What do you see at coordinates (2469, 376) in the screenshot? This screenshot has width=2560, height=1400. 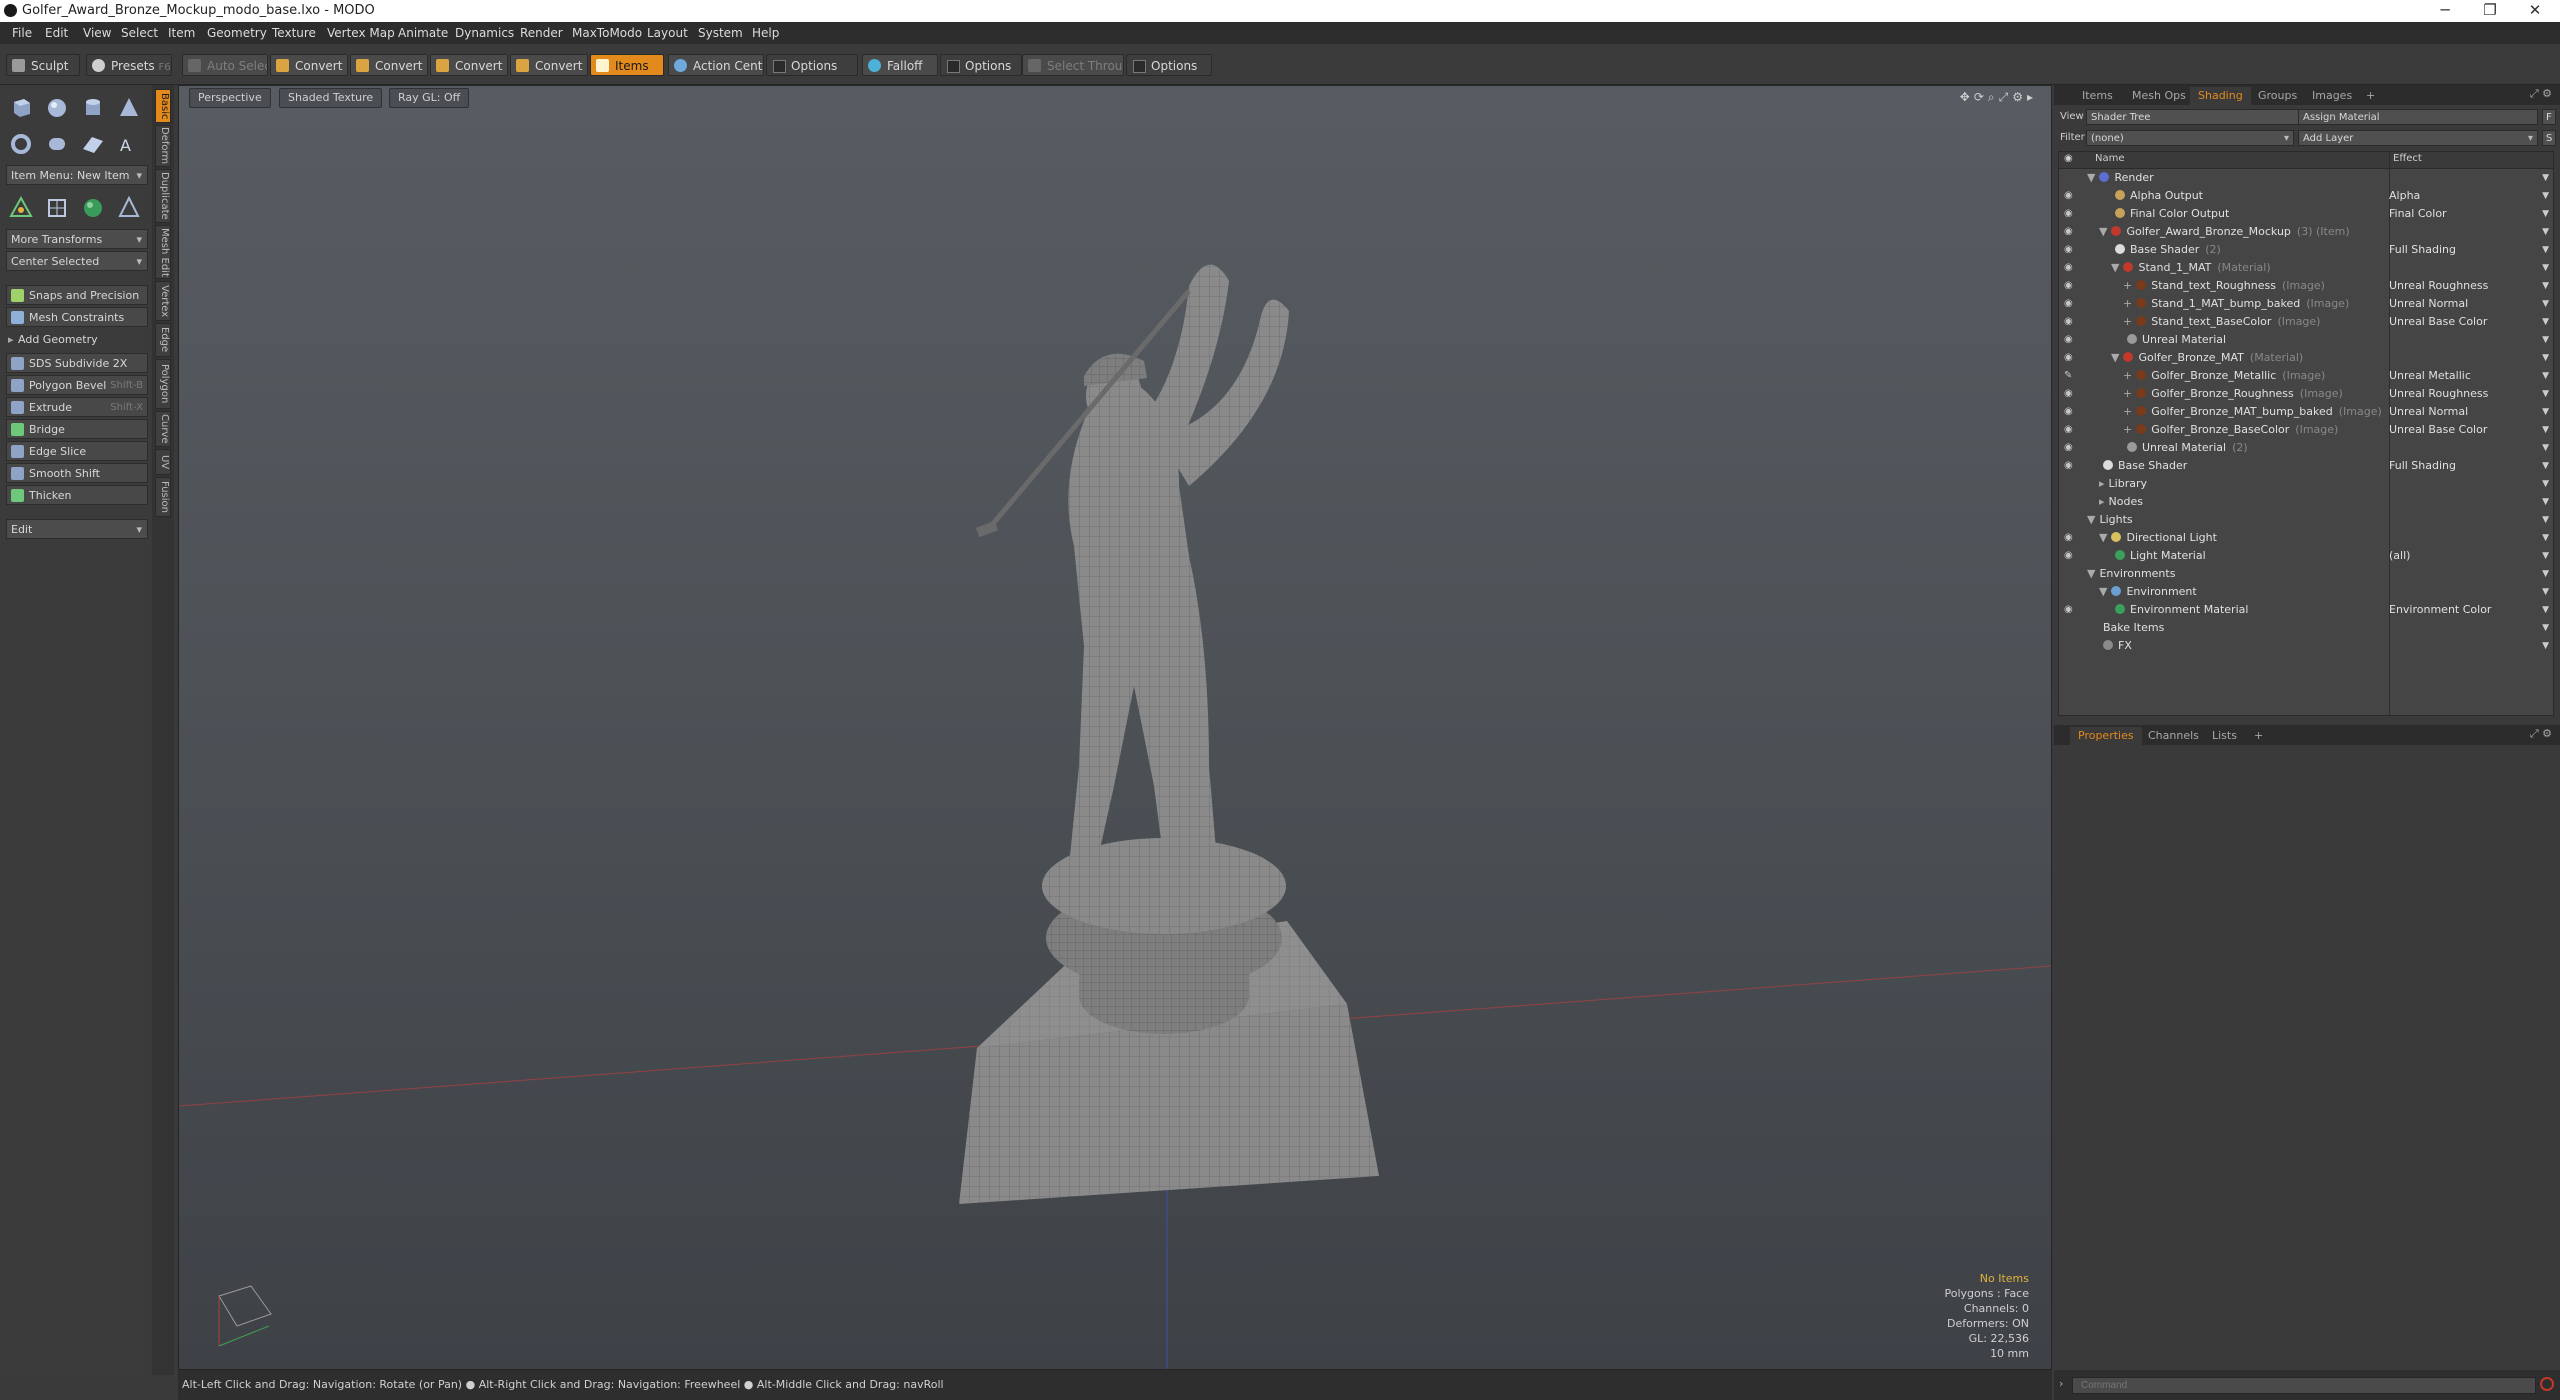 I see `layer-effect: Unreal Metallic ▼` at bounding box center [2469, 376].